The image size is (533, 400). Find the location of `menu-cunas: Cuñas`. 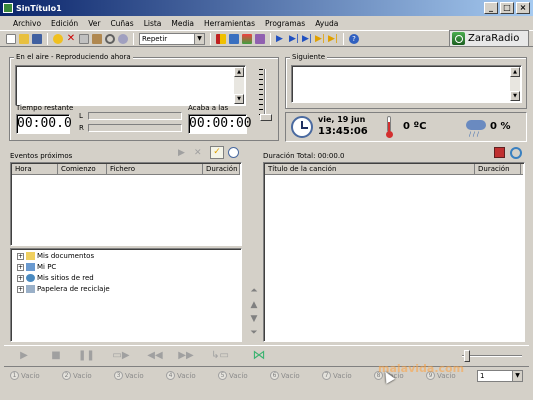

menu-cunas: Cuñas is located at coordinates (121, 23).